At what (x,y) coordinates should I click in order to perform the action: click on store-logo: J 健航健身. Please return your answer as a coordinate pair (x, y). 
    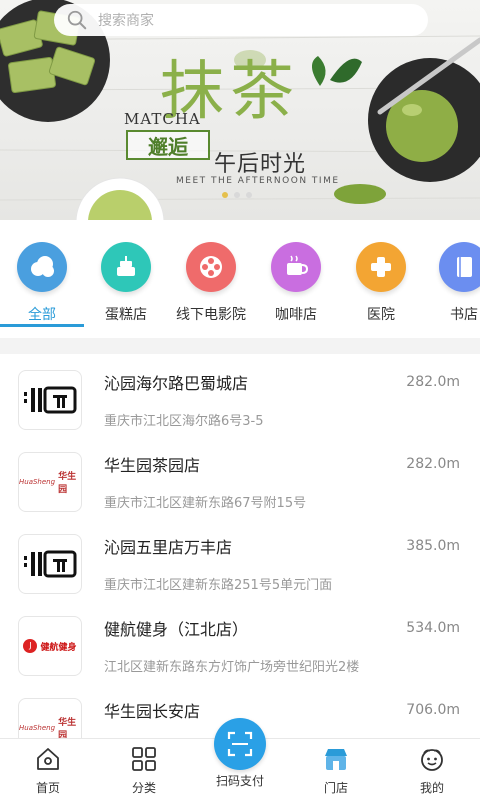
    Looking at the image, I should click on (50, 646).